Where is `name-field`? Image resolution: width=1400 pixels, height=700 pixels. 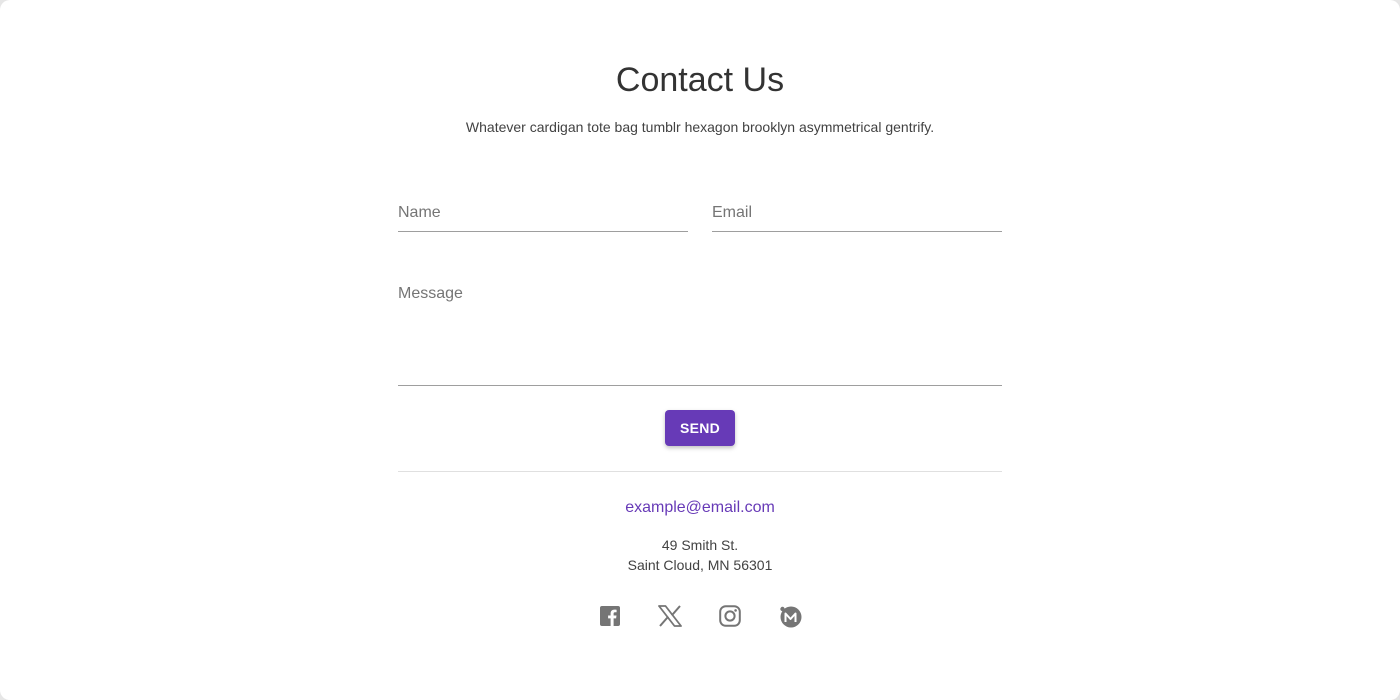 name-field is located at coordinates (543, 216).